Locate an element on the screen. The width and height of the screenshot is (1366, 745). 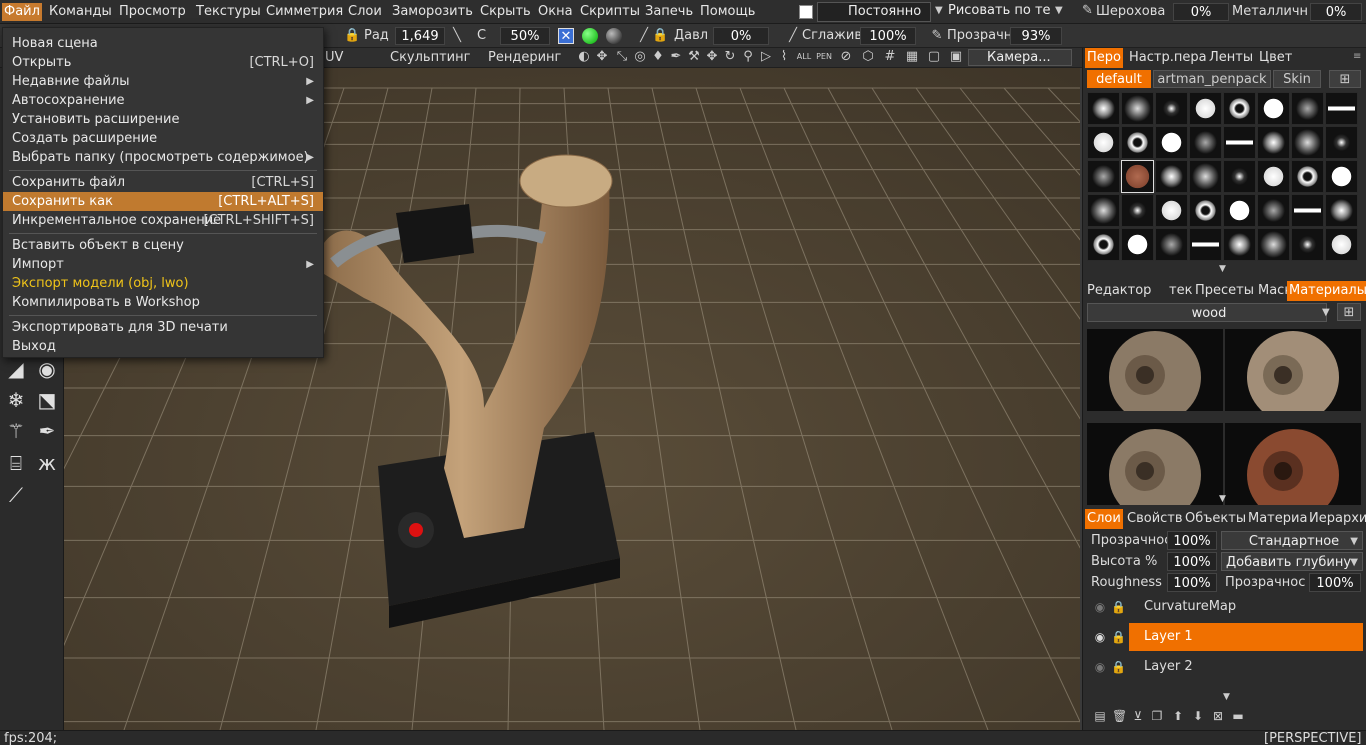
frame-icon: ▢ is located at coordinates (934, 57).